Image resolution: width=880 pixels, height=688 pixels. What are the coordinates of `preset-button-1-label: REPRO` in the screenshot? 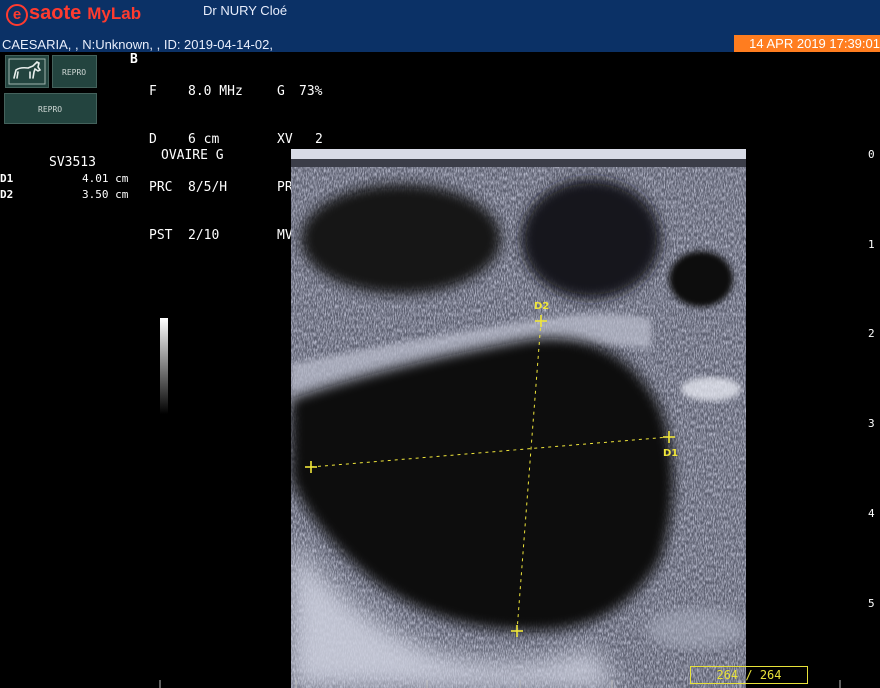 It's located at (74, 72).